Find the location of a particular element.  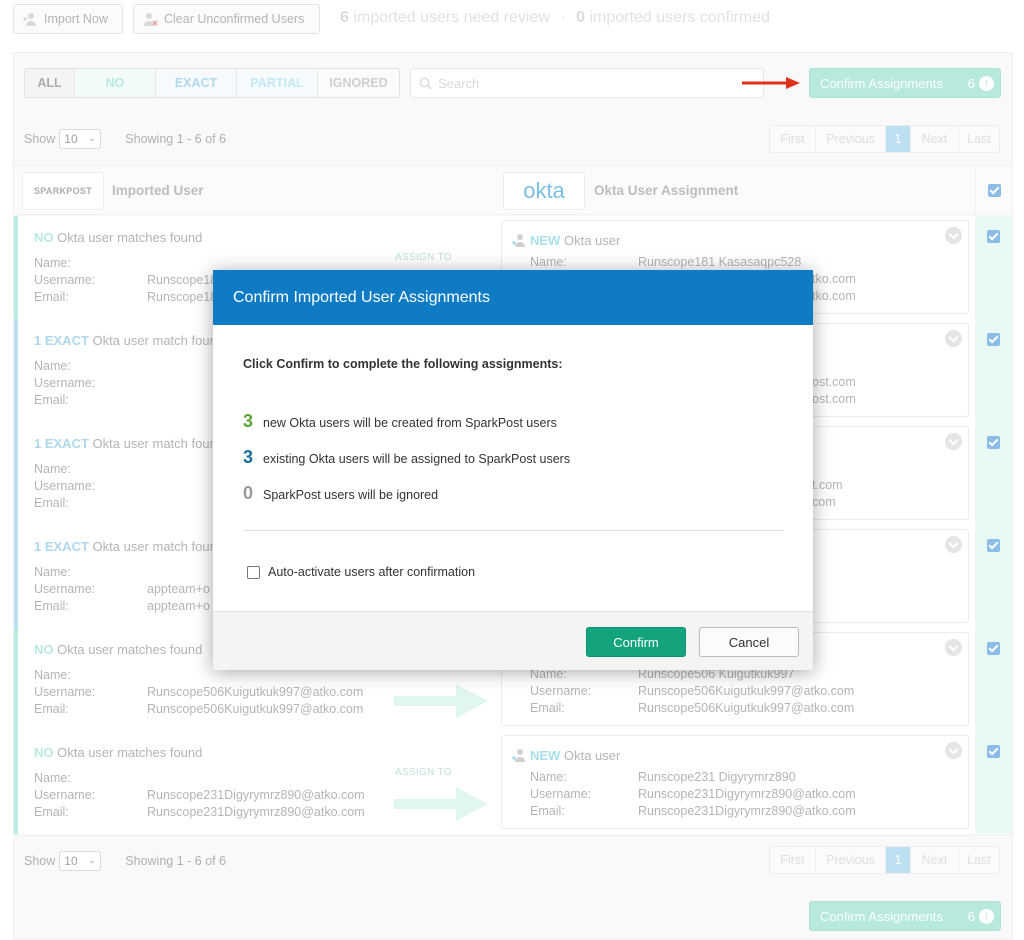

existing-users-count: 3 is located at coordinates (248, 457).